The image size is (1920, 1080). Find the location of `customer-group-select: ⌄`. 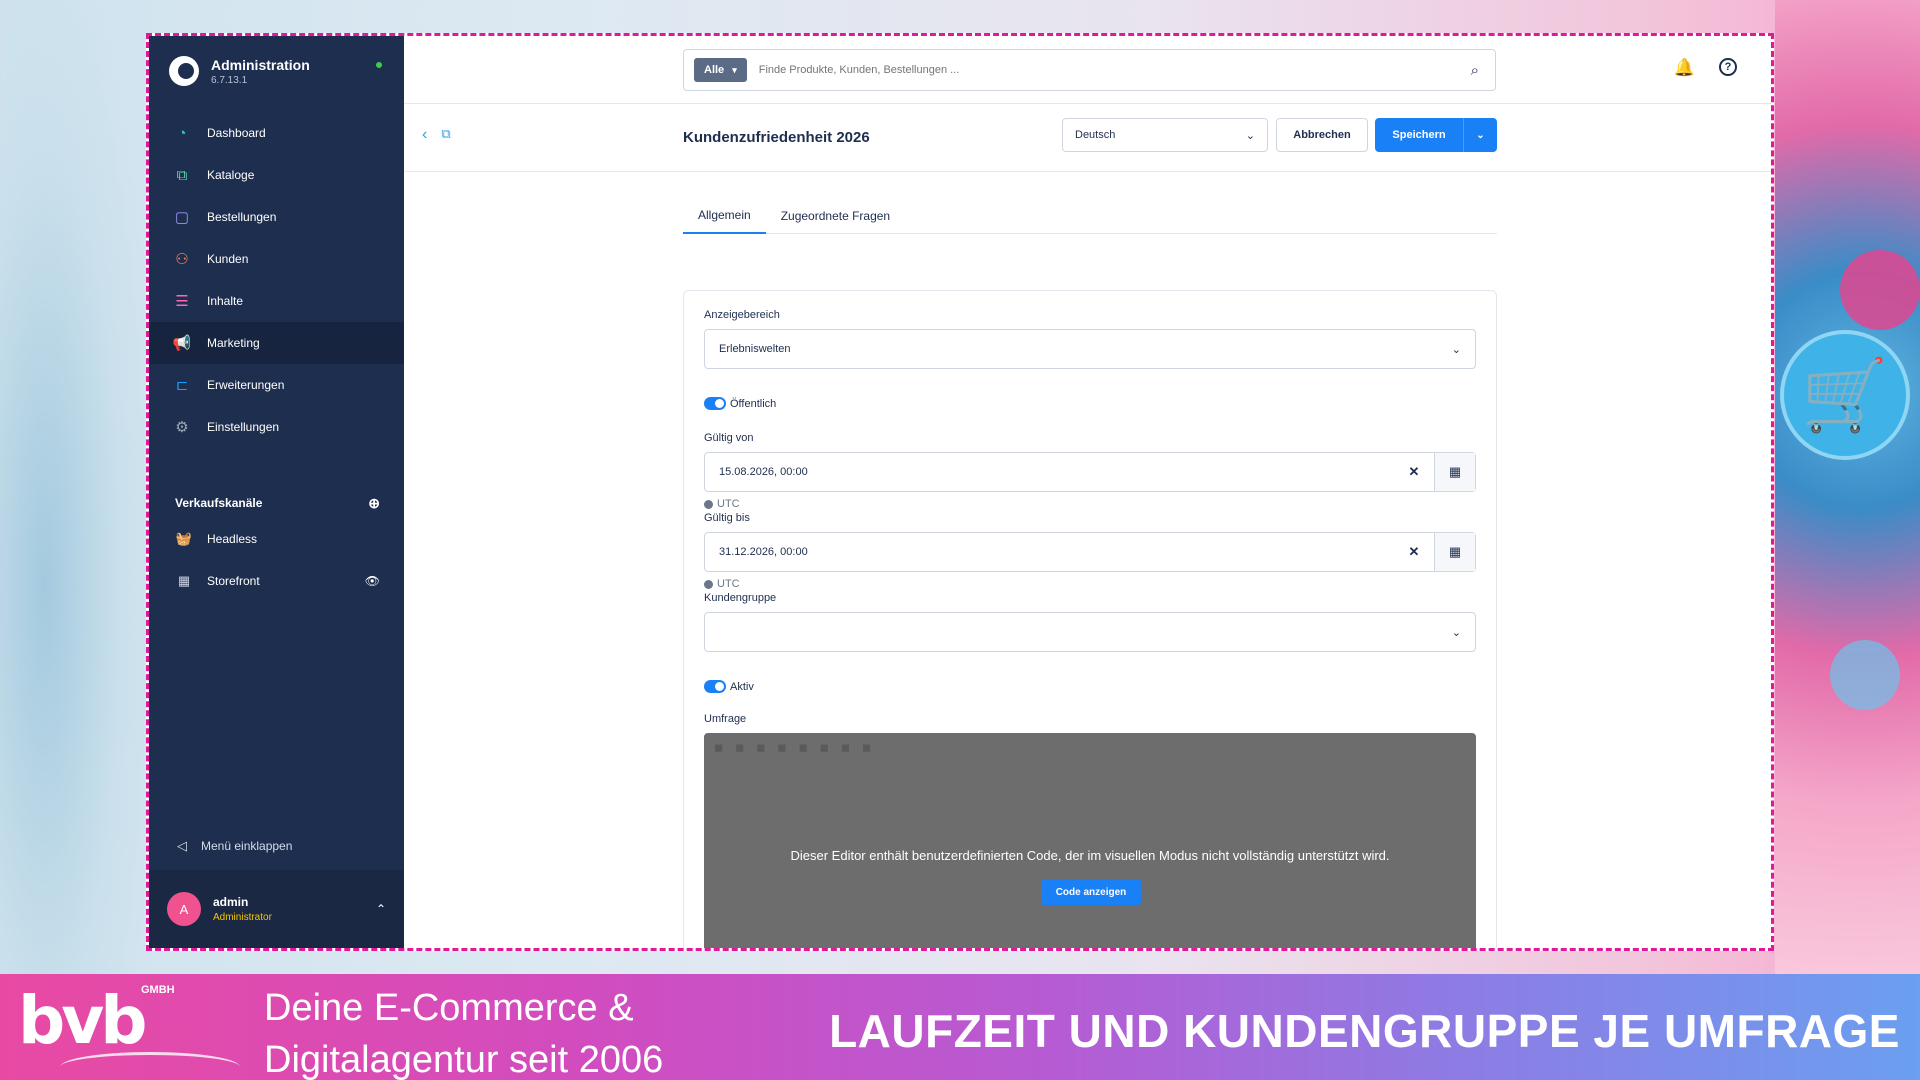

customer-group-select: ⌄ is located at coordinates (1090, 632).